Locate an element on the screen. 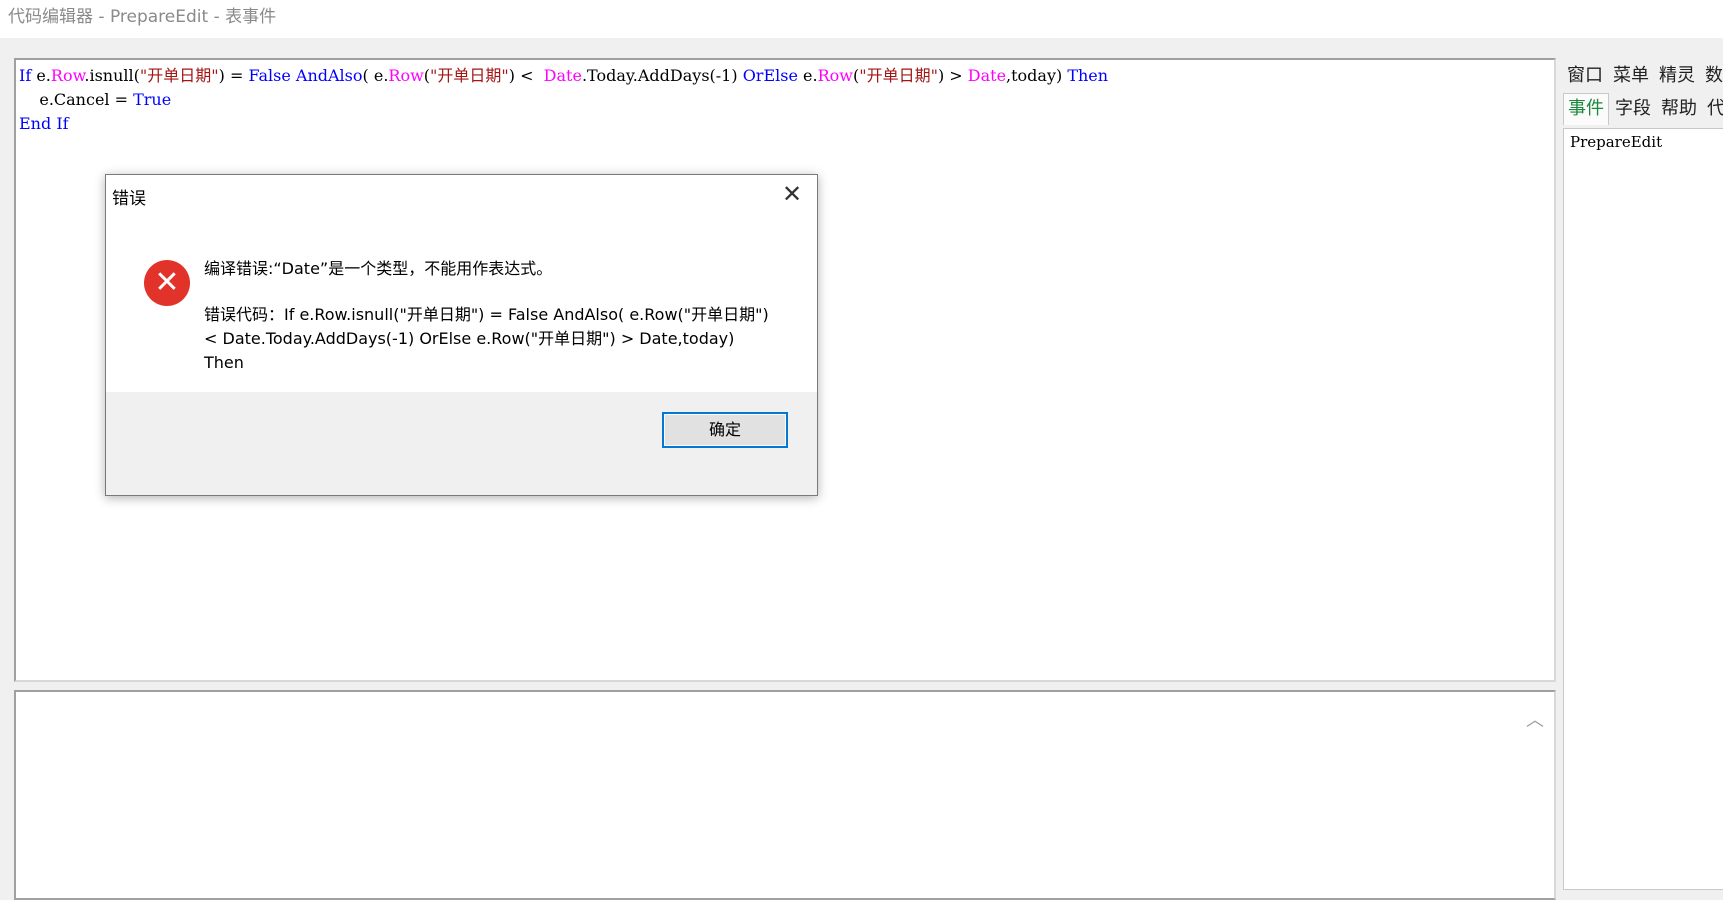 The image size is (1723, 900). side-tabs-row-2: 事件 字段 帮助 代 is located at coordinates (1643, 109).